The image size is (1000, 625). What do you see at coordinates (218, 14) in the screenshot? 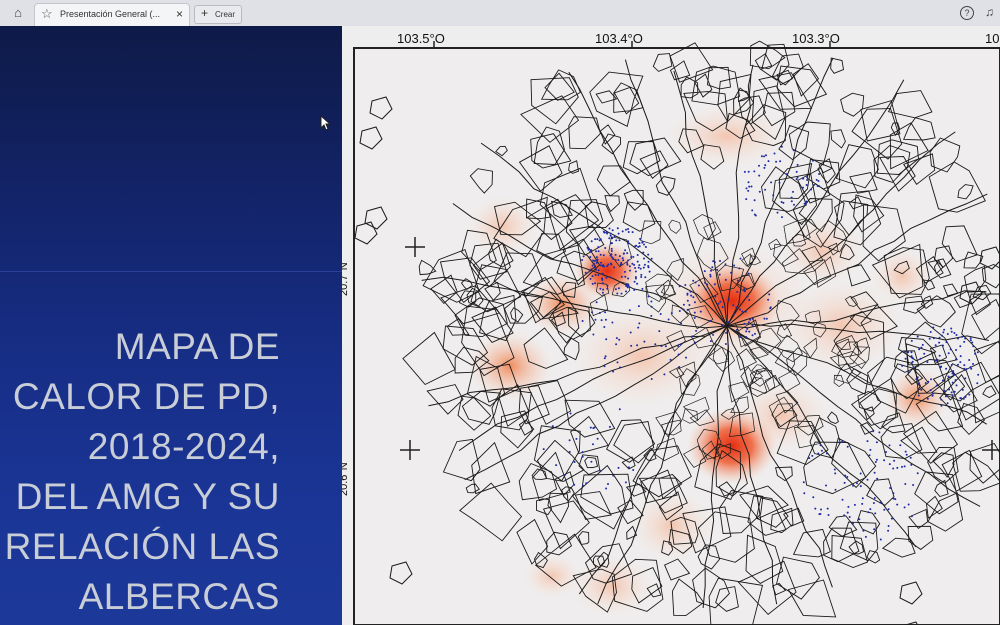
I see `new-tab-button: + Crear` at bounding box center [218, 14].